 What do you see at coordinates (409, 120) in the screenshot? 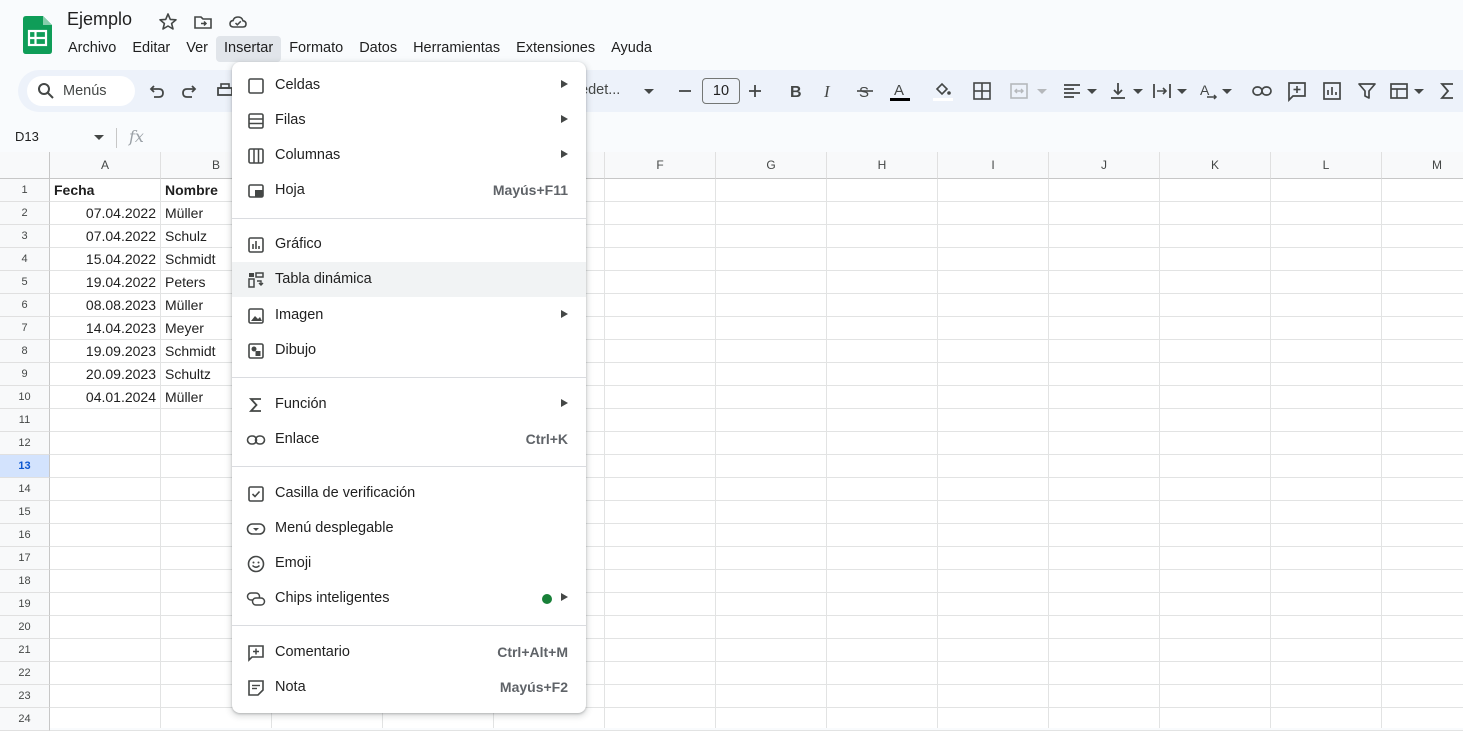
I see `insert-rows-item: Filas` at bounding box center [409, 120].